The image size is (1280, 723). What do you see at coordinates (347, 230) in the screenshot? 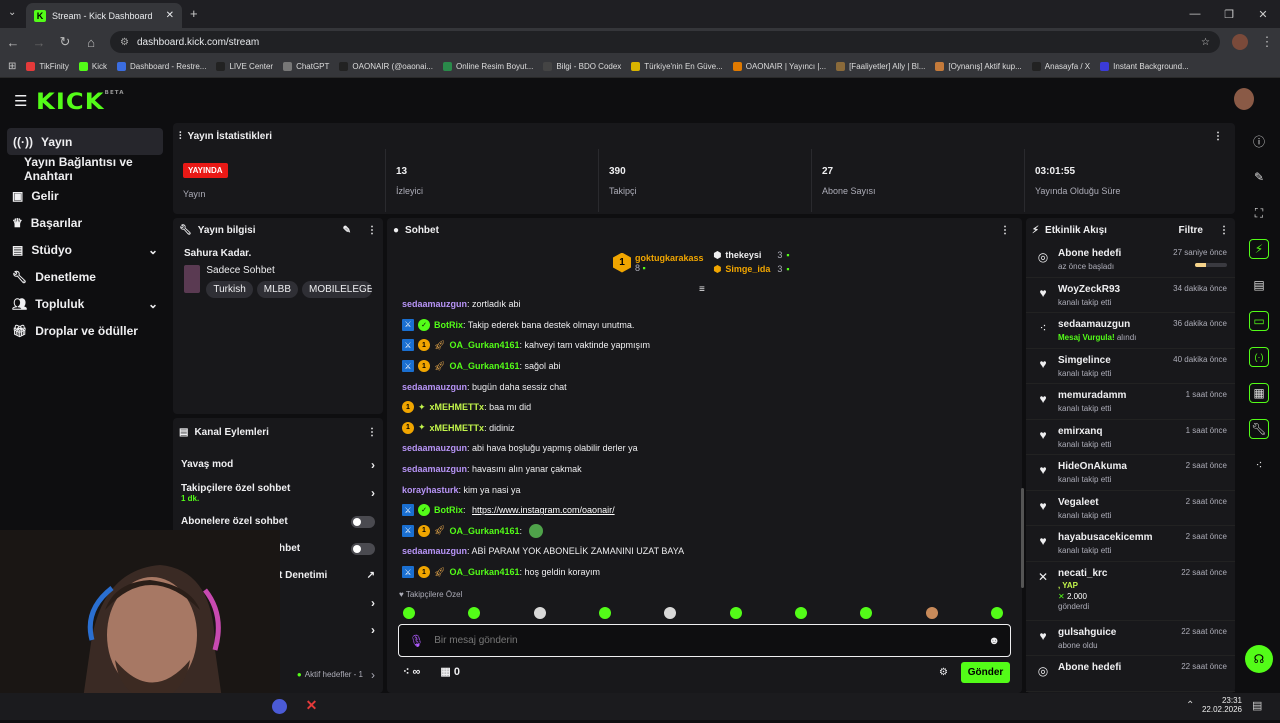
I see `edit-pencil-icon: ✎` at bounding box center [347, 230].